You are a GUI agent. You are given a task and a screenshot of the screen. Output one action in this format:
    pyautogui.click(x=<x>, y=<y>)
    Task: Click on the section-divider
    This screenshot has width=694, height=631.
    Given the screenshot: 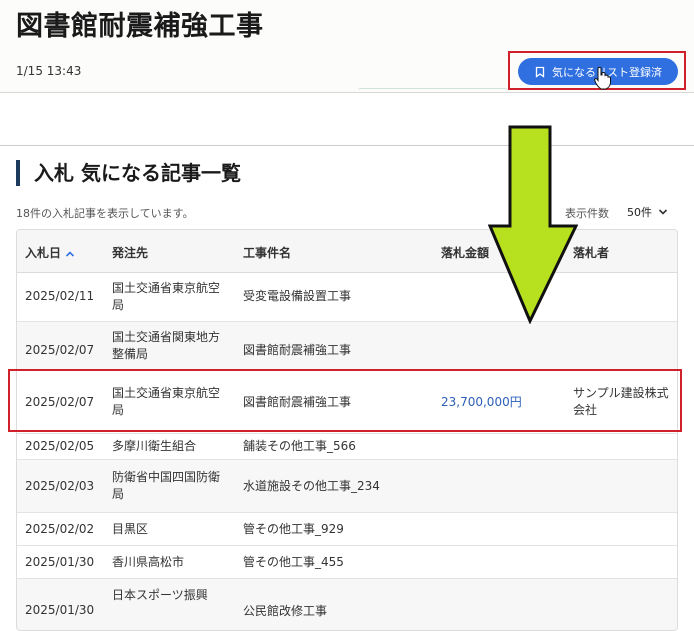 What is the action you would take?
    pyautogui.click(x=347, y=145)
    